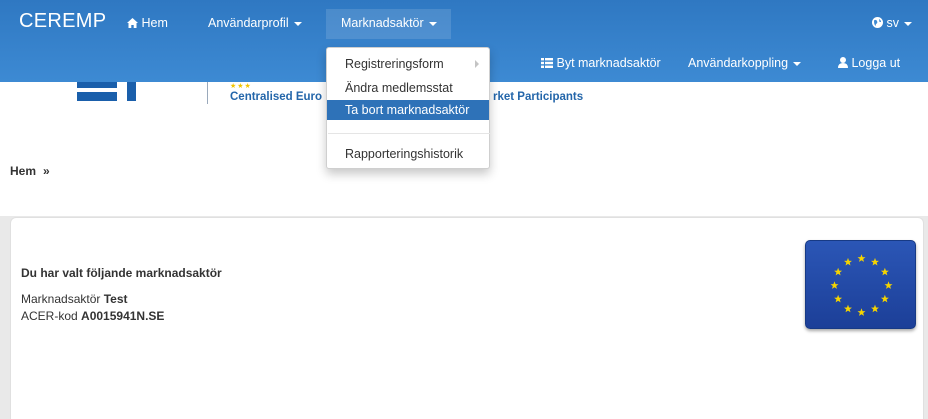 This screenshot has width=928, height=419. I want to click on logo-divider, so click(207, 93).